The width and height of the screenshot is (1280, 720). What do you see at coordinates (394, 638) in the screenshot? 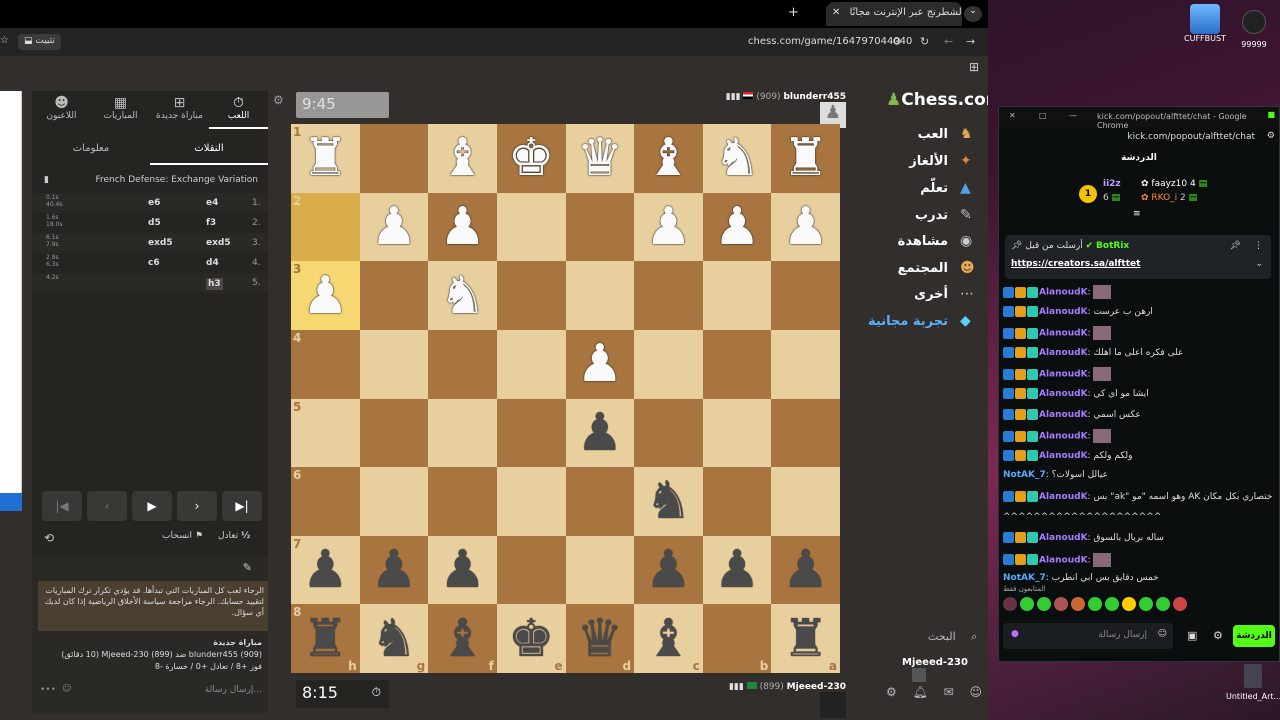
I see `board-square: g ♞` at bounding box center [394, 638].